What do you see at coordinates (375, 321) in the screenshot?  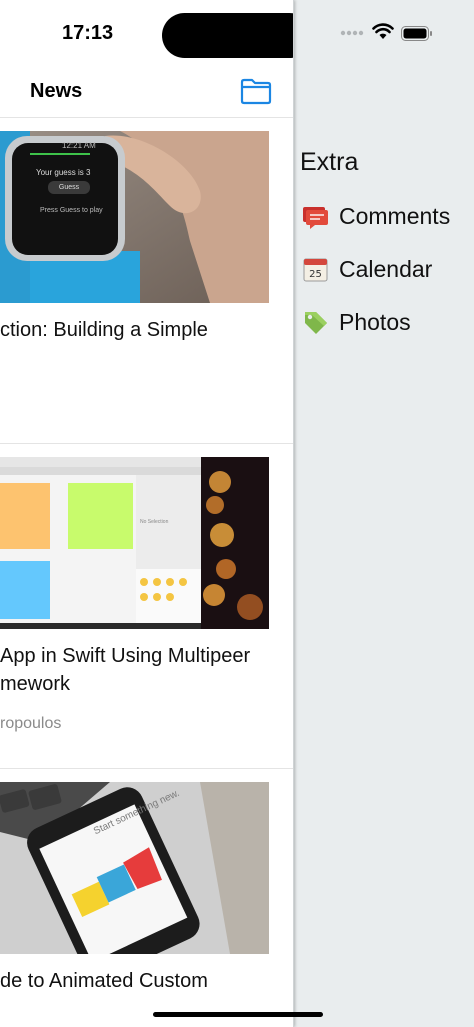 I see `menu-item-photos-label: Photos` at bounding box center [375, 321].